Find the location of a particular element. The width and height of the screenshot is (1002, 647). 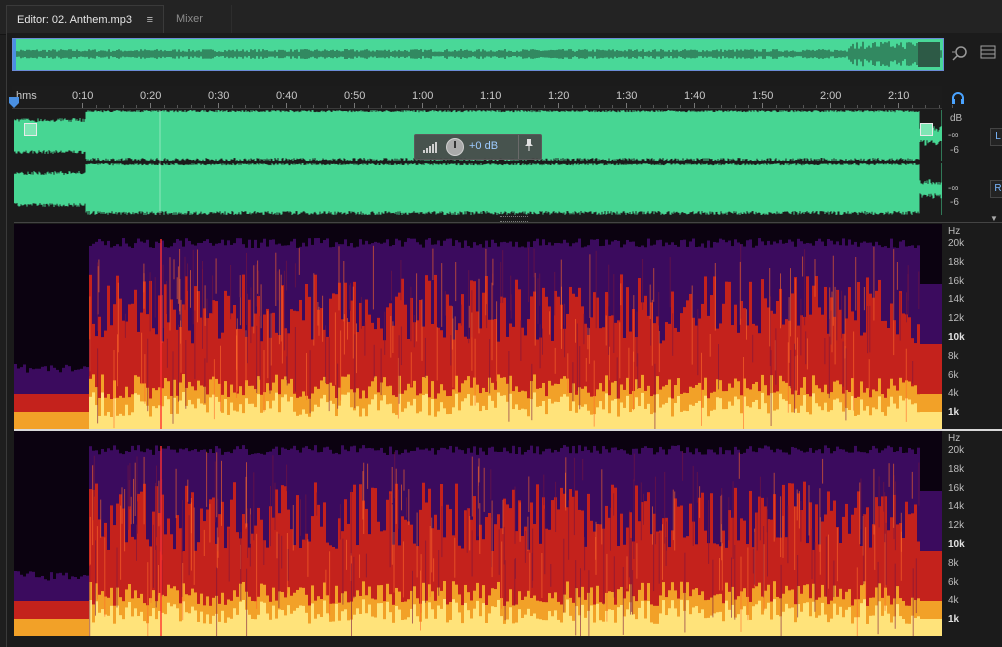

spectral-top-border is located at coordinates (508, 222).